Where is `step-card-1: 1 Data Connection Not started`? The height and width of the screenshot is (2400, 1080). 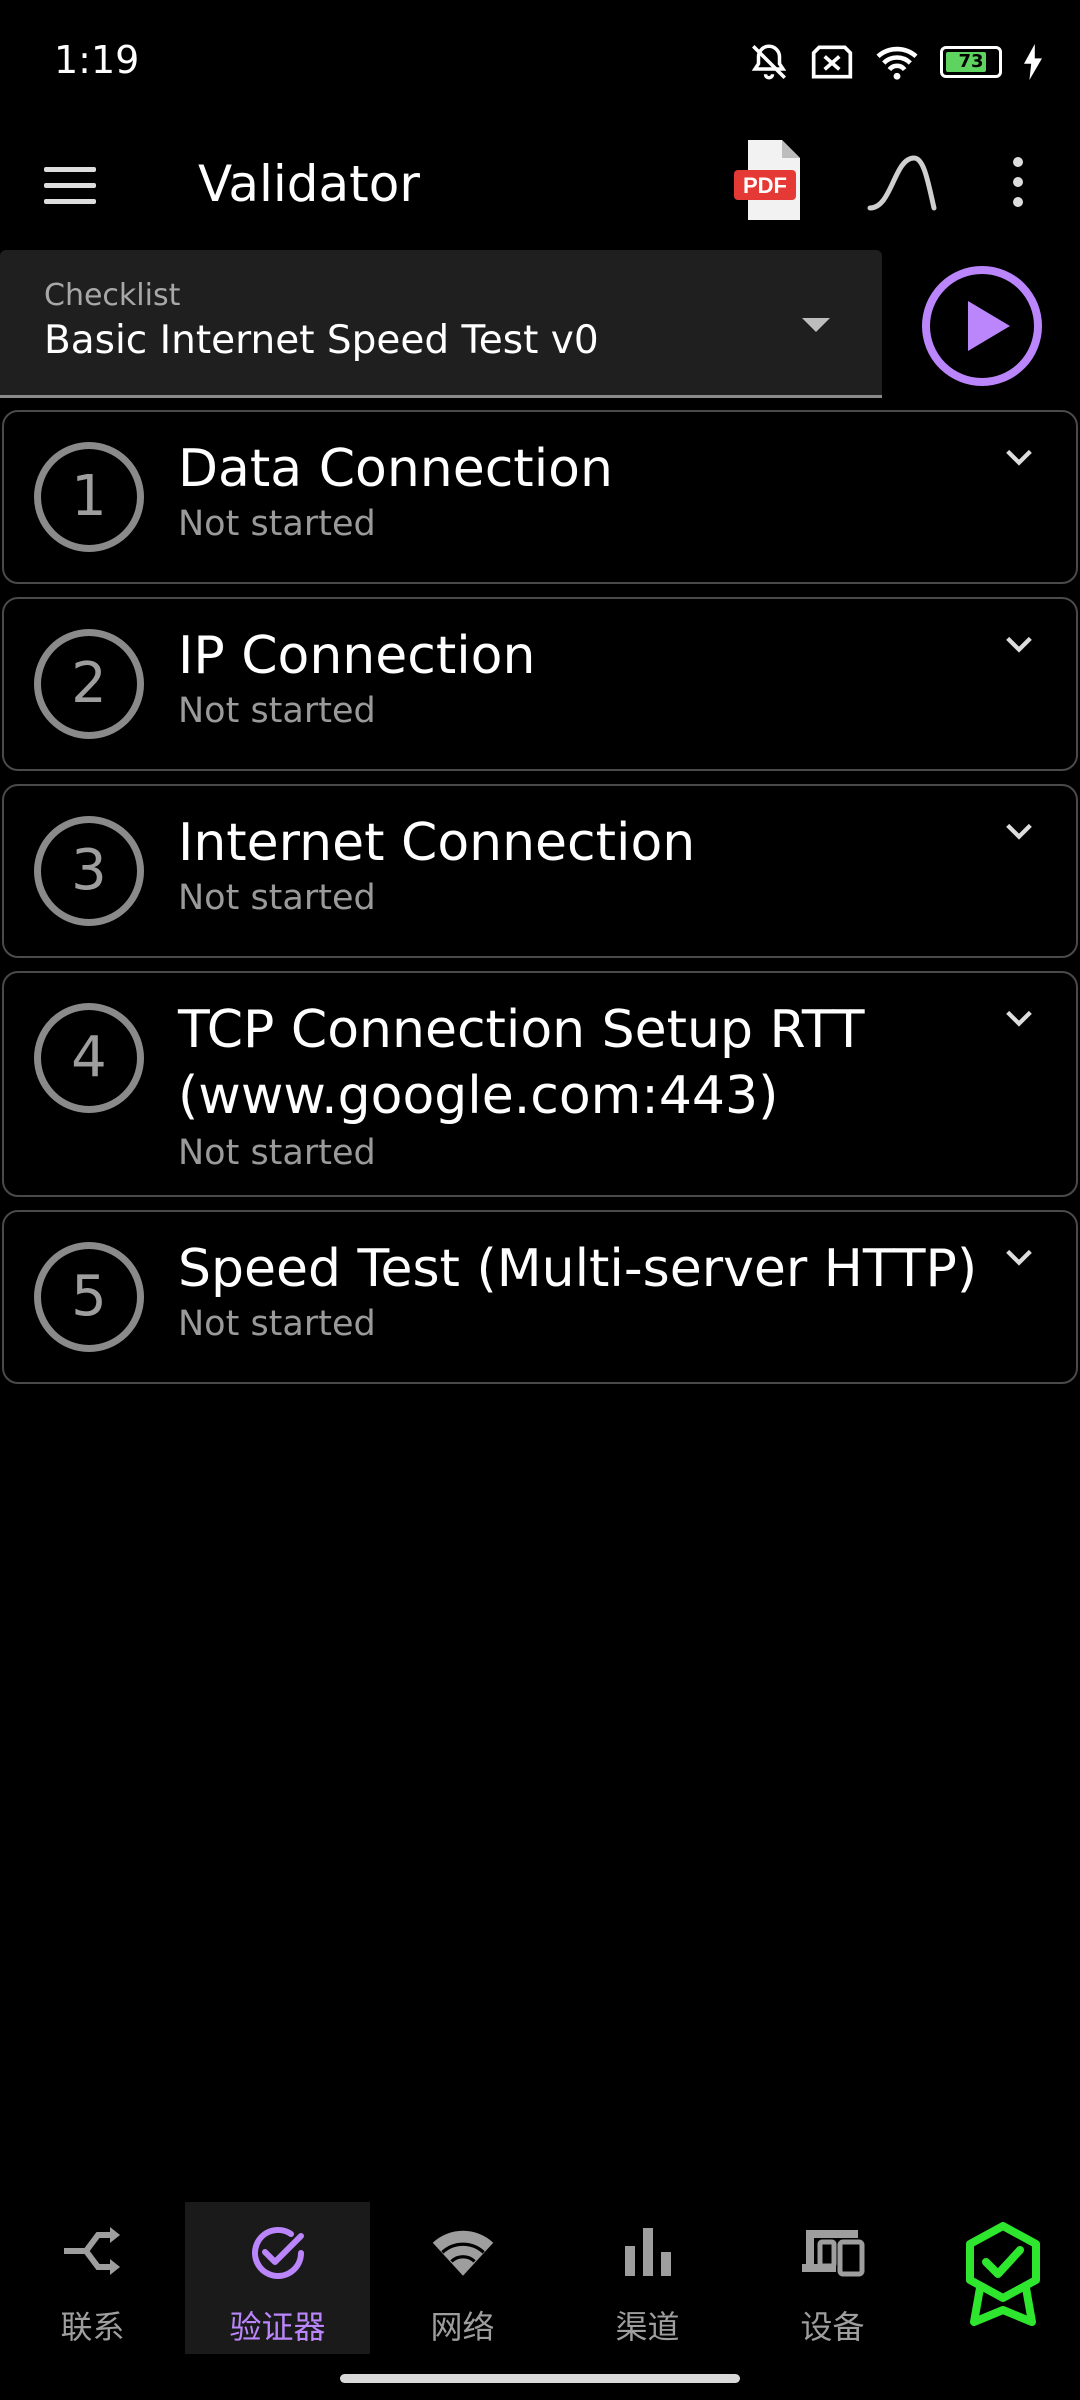
step-card-1: 1 Data Connection Not started is located at coordinates (540, 497).